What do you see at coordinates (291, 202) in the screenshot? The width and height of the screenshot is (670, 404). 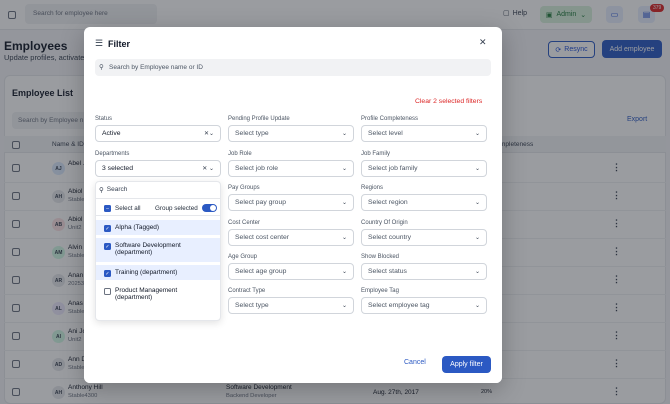 I see `pay-groups-select: Select pay group ⌄` at bounding box center [291, 202].